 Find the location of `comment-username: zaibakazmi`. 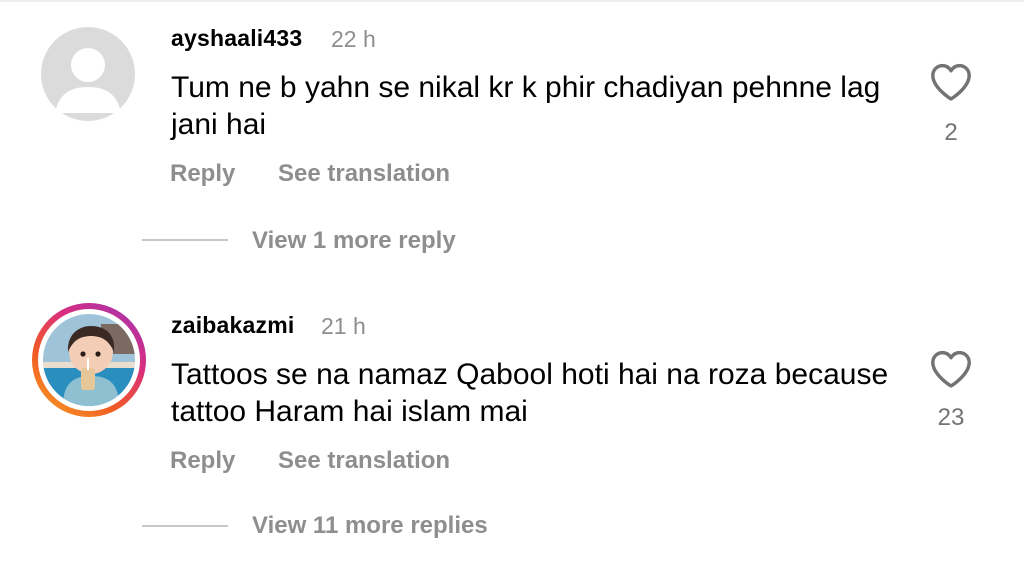

comment-username: zaibakazmi is located at coordinates (232, 325).